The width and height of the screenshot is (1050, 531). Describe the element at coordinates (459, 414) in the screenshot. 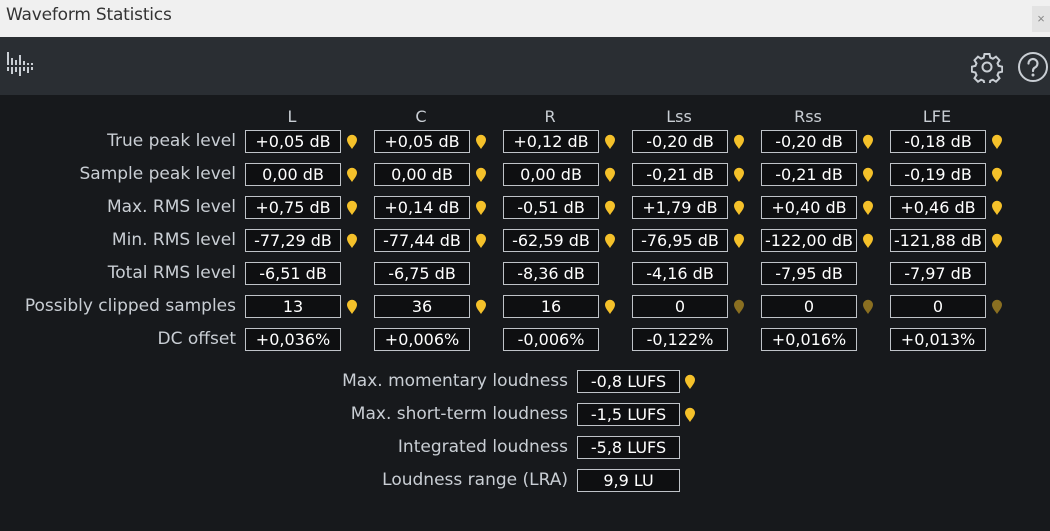

I see `loudness-label-max-short-term-loudness: Max. short-term loudness` at that location.